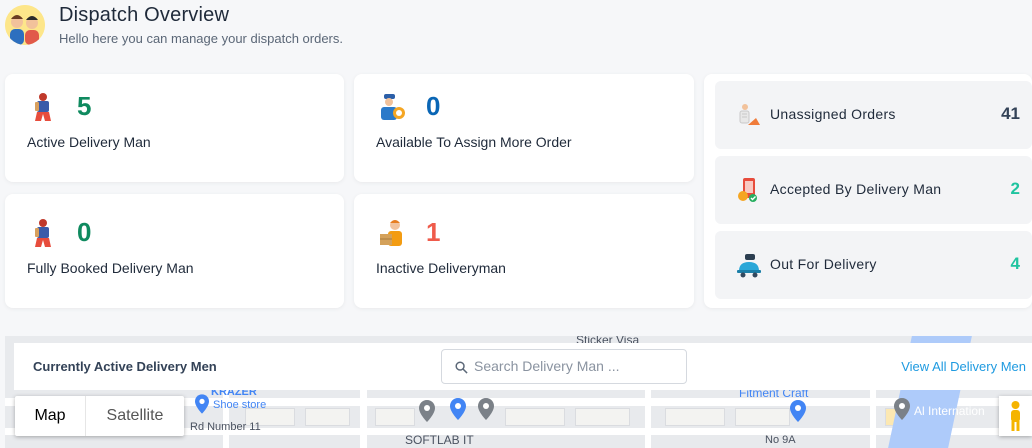  I want to click on search-delivery-man-box, so click(564, 366).